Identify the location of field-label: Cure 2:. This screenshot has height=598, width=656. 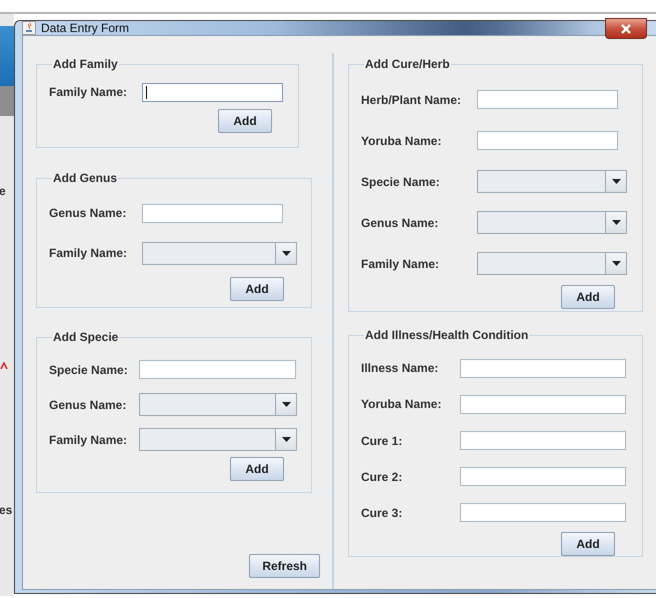
(382, 477).